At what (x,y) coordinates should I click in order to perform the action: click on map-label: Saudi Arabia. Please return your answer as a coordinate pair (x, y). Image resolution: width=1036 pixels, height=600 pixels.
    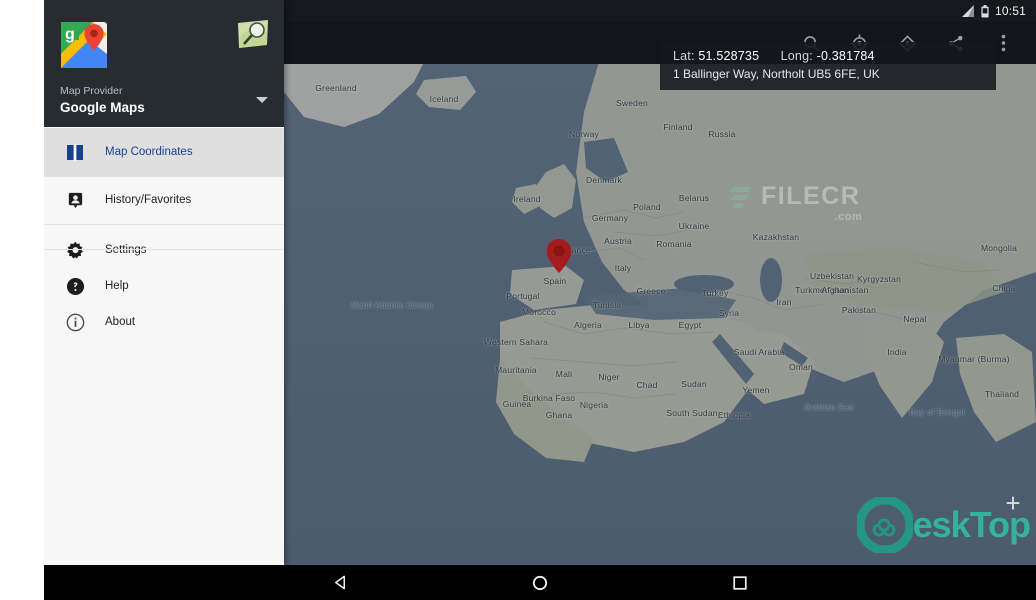
    Looking at the image, I should click on (759, 352).